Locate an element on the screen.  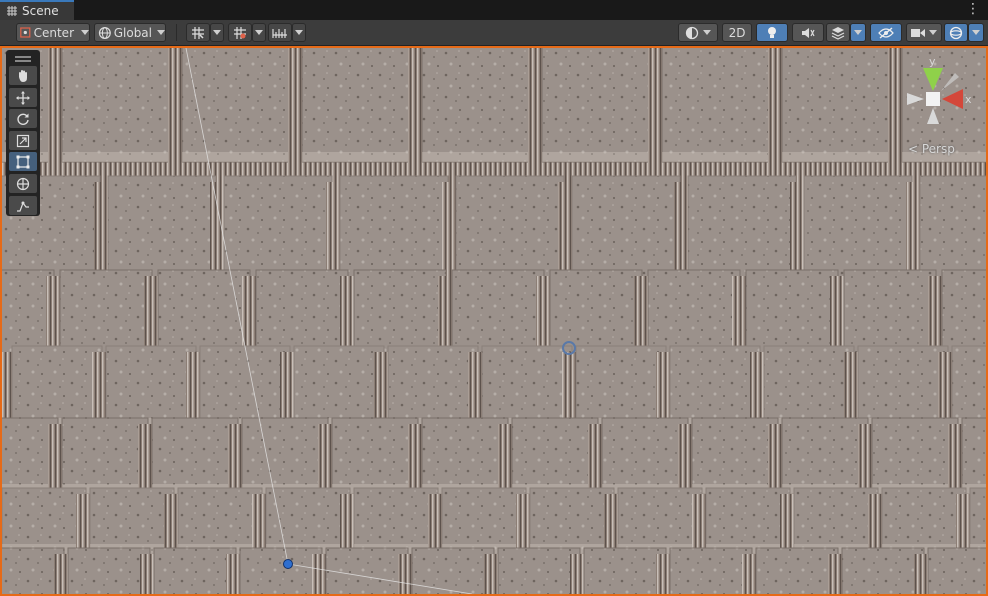
scale-tool is located at coordinates (23, 140).